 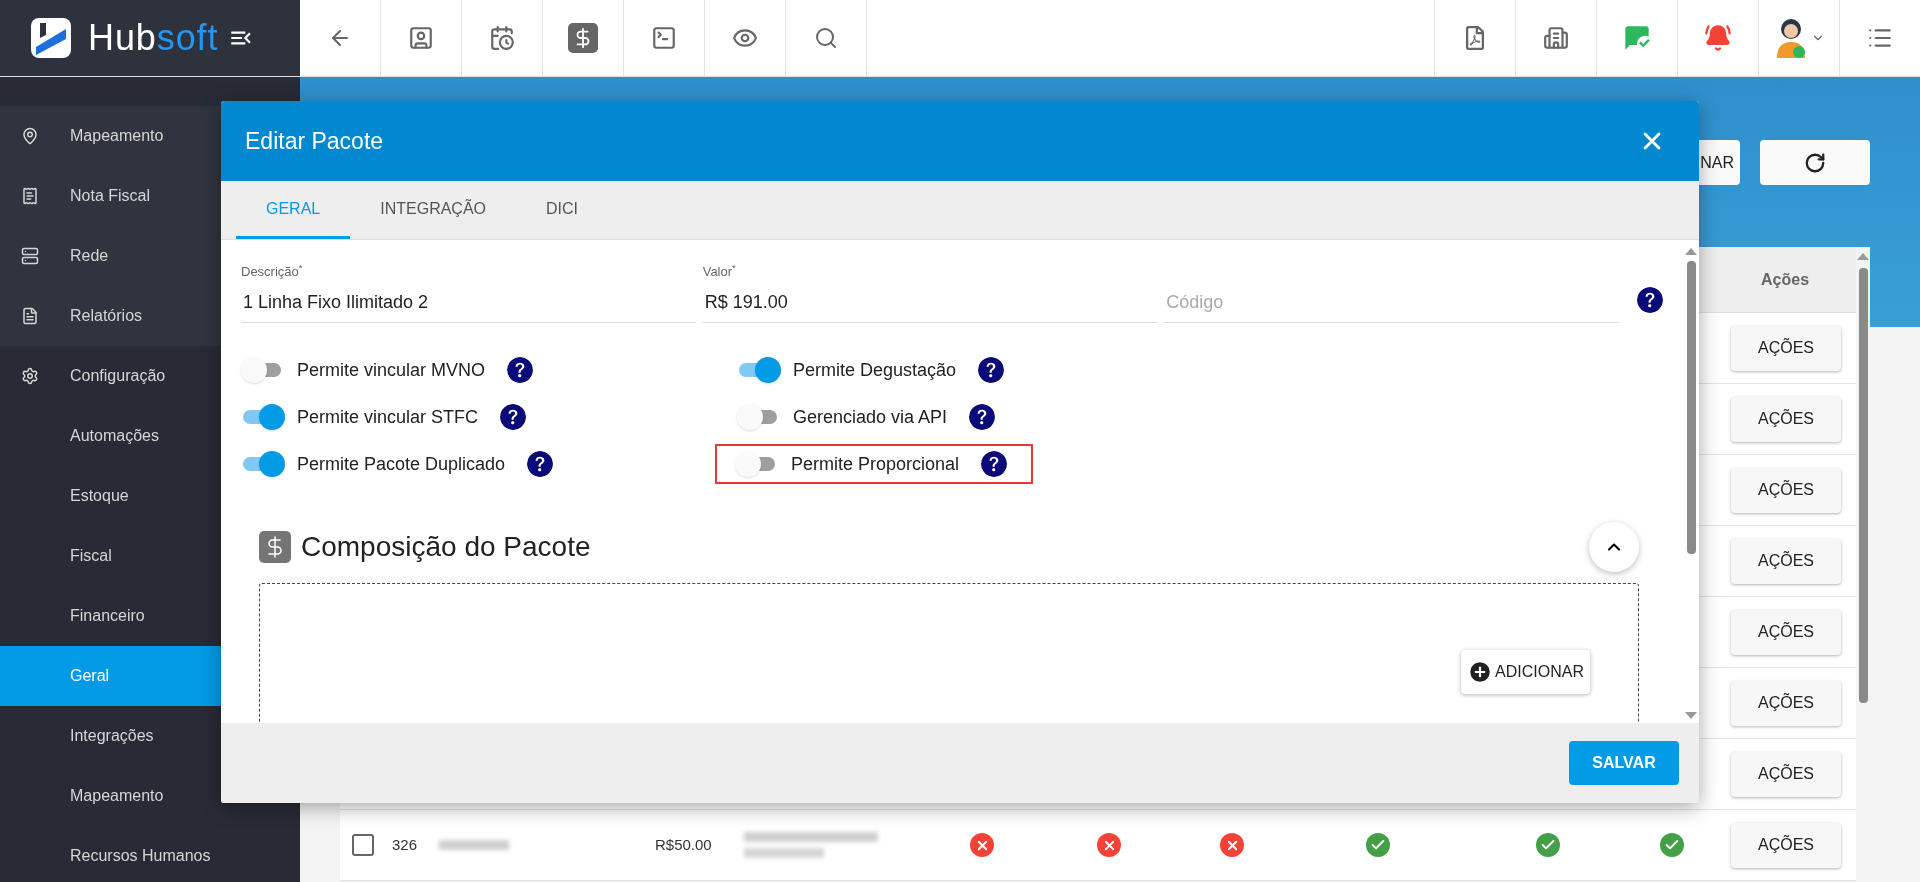 I want to click on field-value: R$ 191.00, so click(x=746, y=302).